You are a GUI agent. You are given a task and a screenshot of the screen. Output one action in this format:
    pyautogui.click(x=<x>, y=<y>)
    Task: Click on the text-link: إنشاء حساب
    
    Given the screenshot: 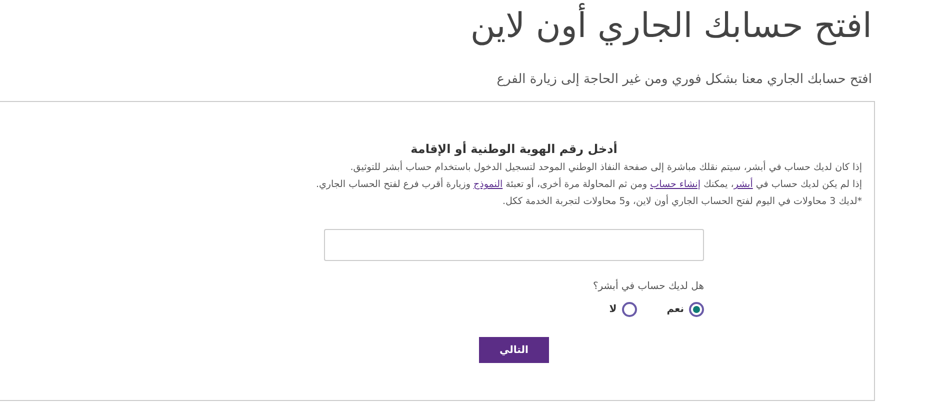 What is the action you would take?
    pyautogui.click(x=675, y=184)
    